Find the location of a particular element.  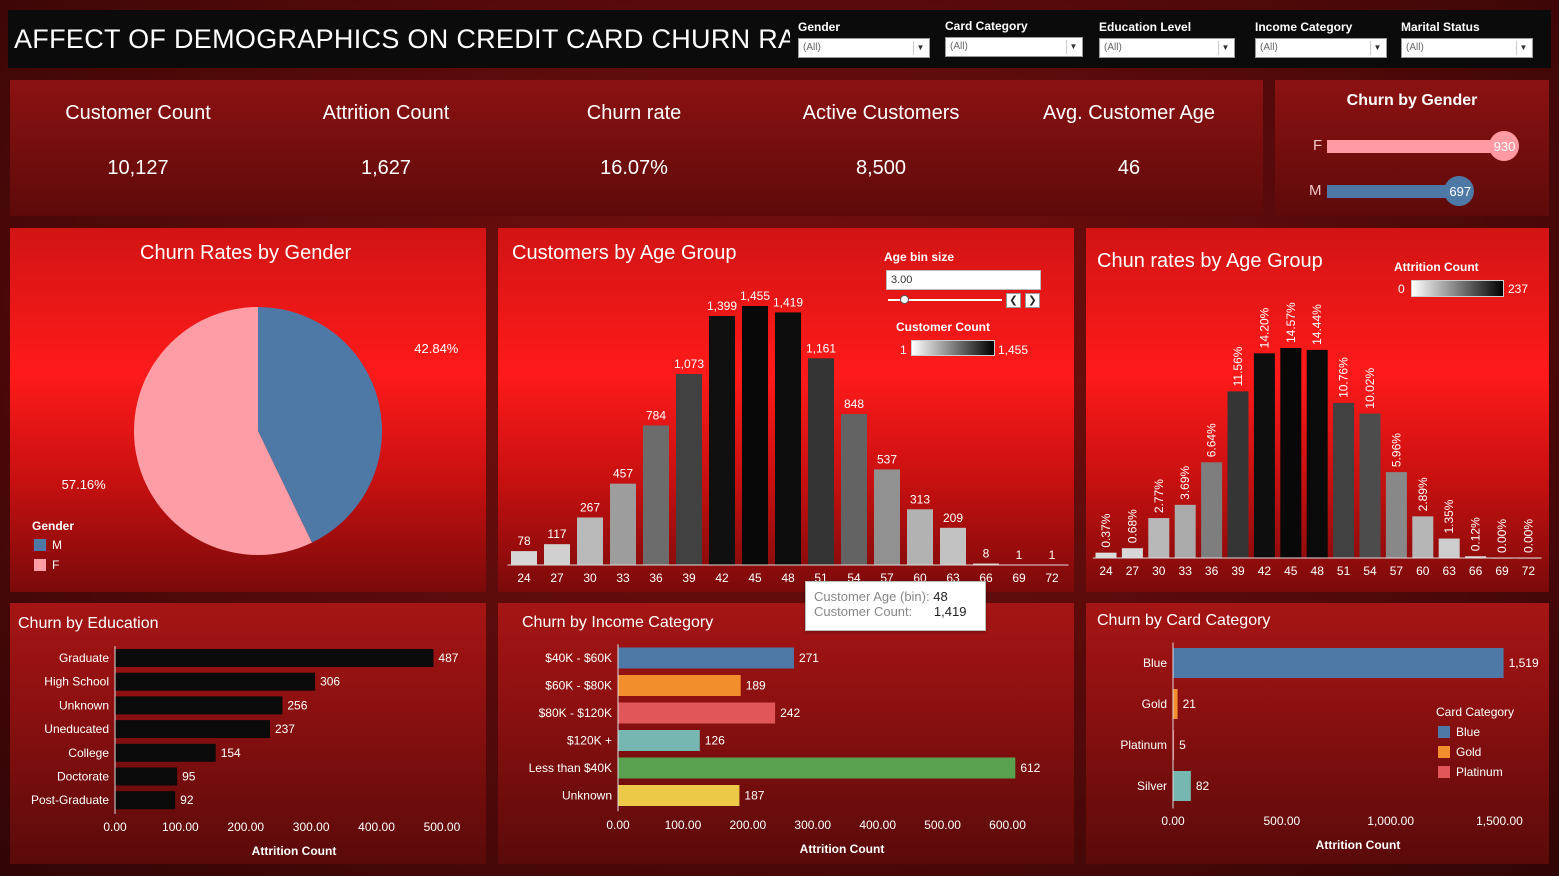

gender-select: (All) ▼ is located at coordinates (864, 48).